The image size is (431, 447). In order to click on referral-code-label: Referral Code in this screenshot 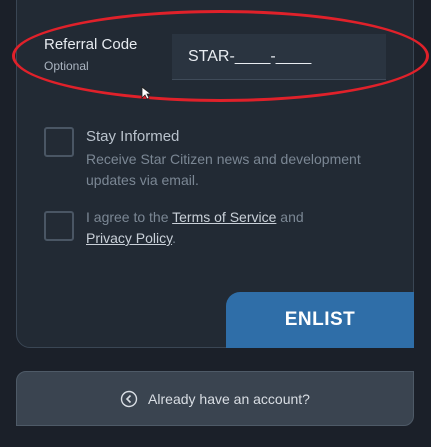, I will do `click(91, 44)`.